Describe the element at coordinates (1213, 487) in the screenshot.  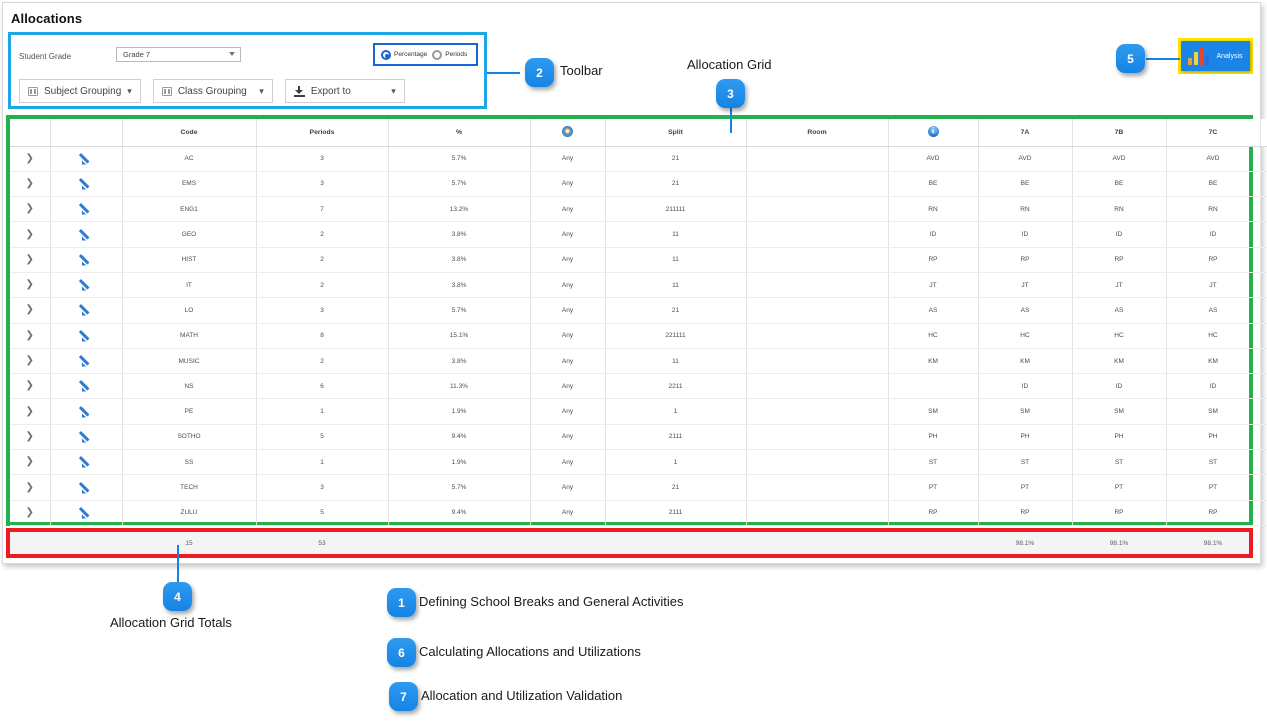
I see `cell-7C: PT` at that location.